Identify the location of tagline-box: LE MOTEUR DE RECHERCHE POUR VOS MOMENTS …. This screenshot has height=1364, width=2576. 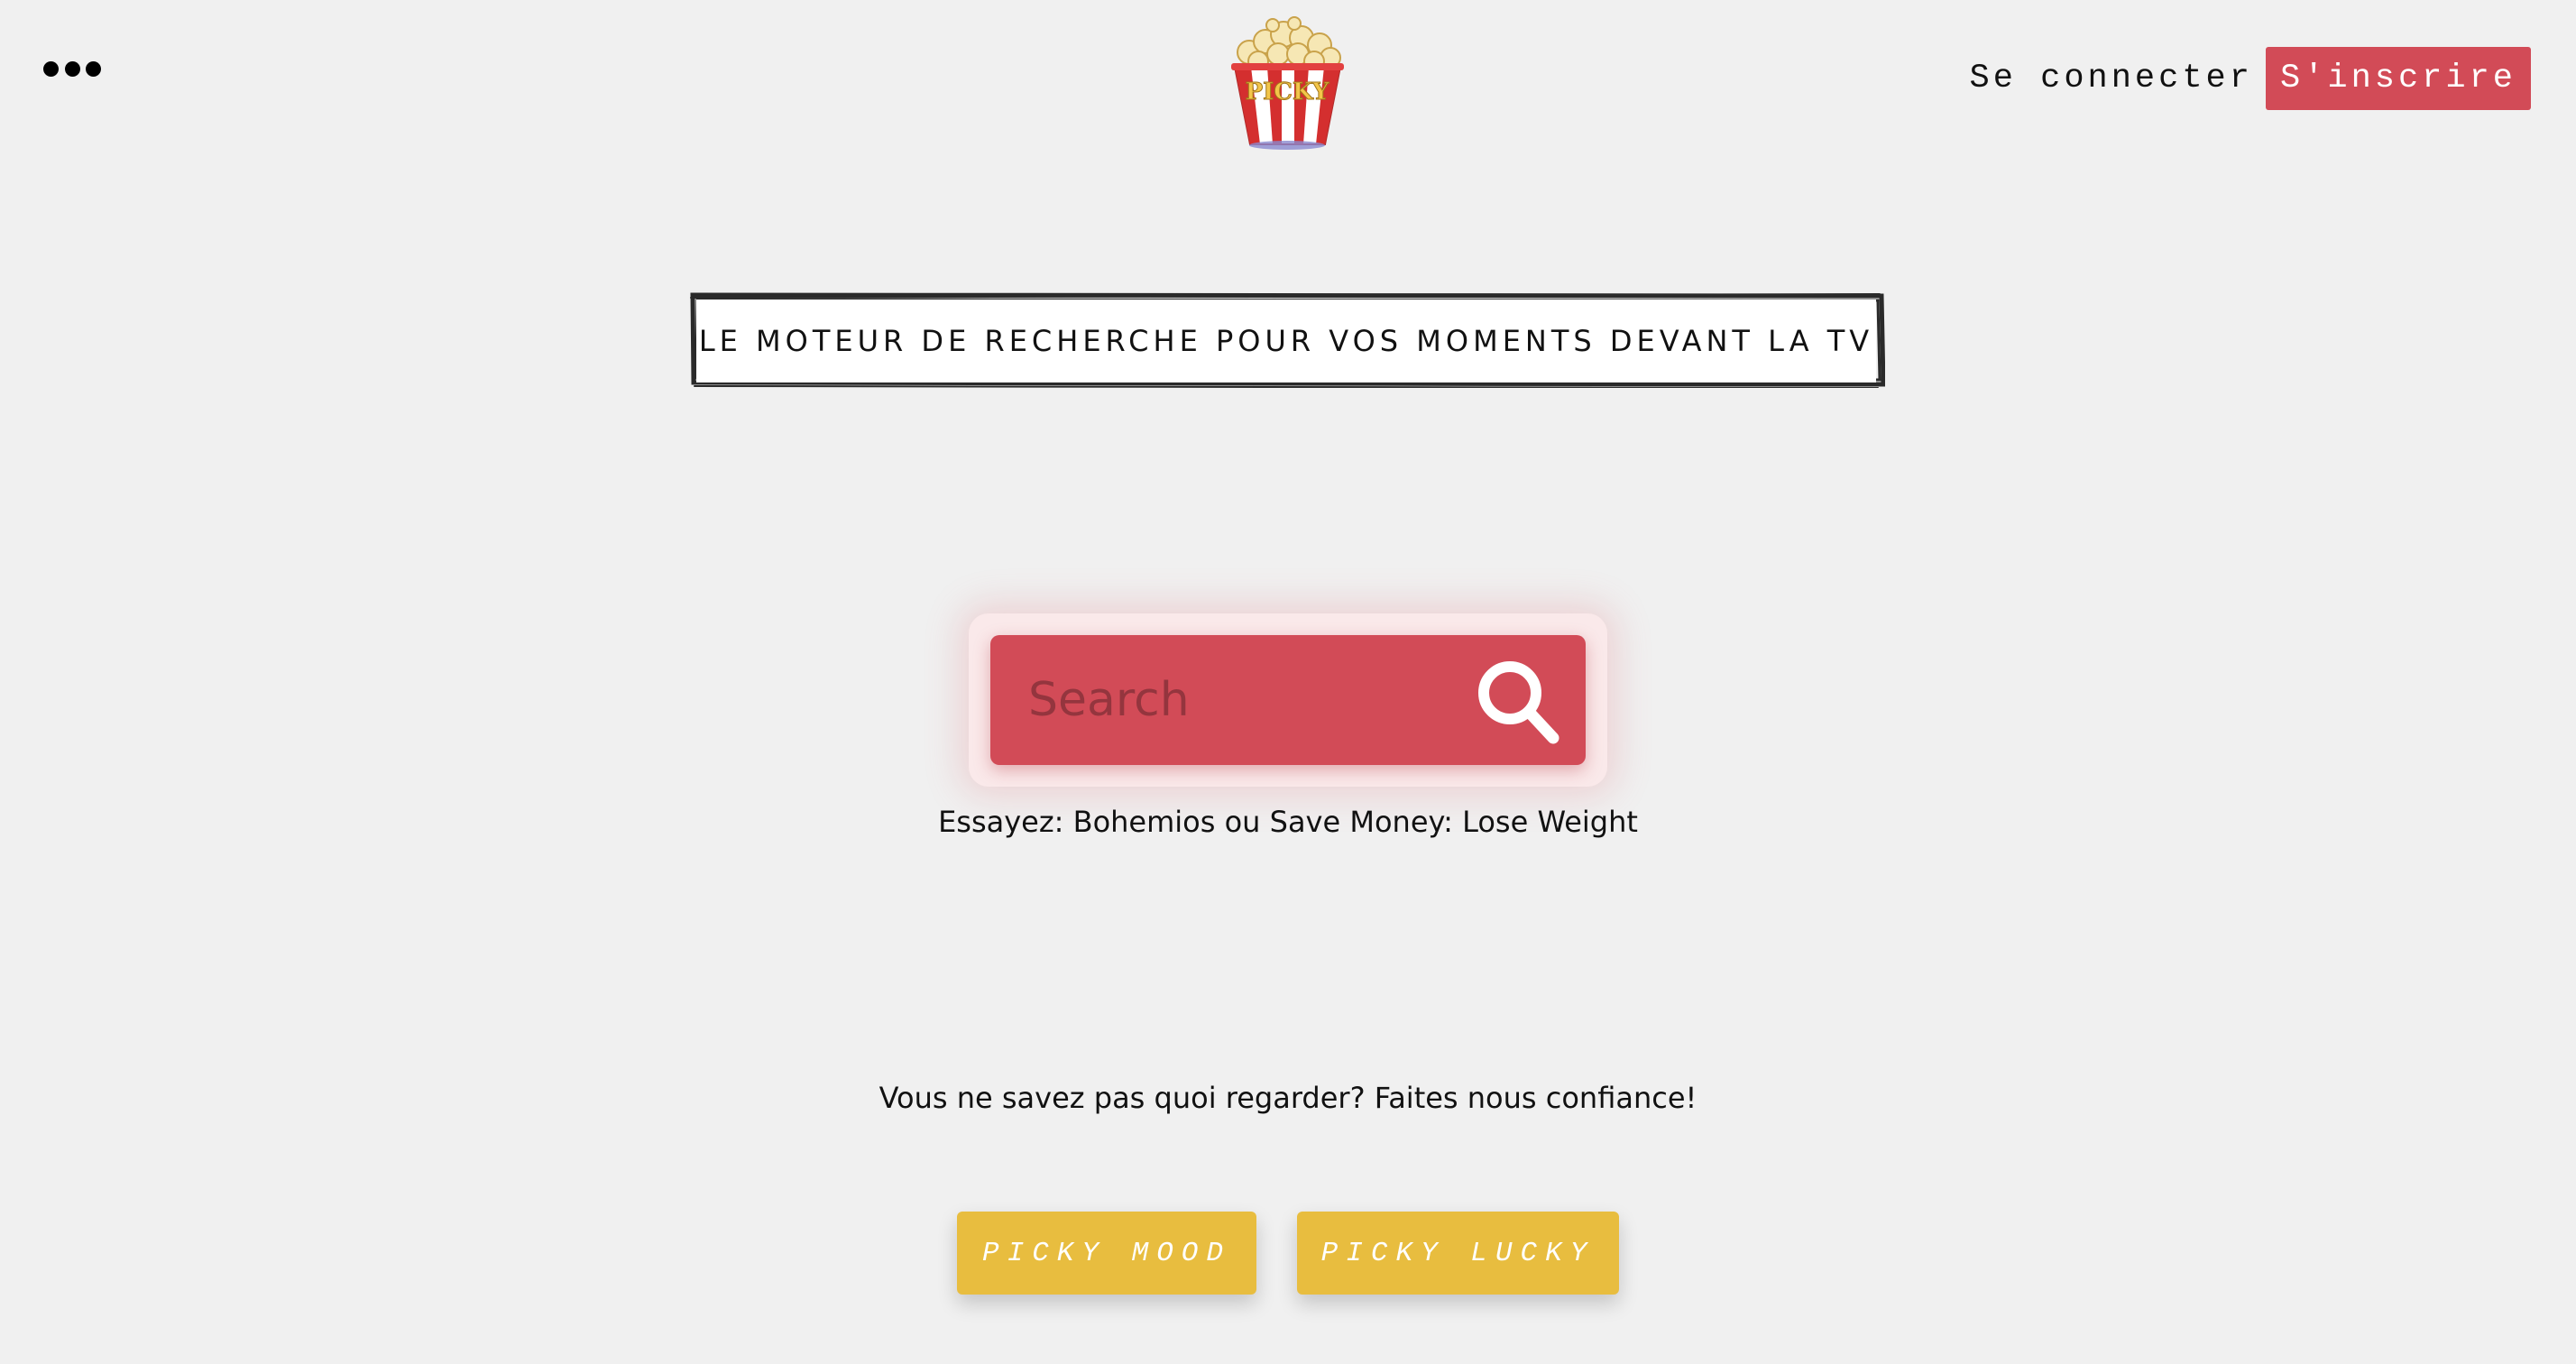
(1287, 340).